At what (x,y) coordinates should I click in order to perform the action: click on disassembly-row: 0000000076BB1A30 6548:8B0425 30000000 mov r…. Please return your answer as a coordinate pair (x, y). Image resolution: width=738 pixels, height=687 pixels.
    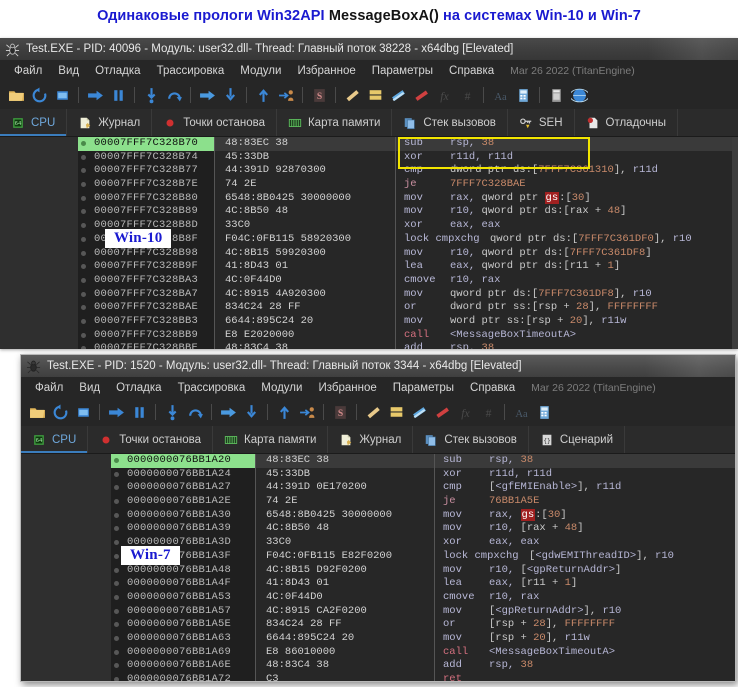
    Looking at the image, I should click on (378, 515).